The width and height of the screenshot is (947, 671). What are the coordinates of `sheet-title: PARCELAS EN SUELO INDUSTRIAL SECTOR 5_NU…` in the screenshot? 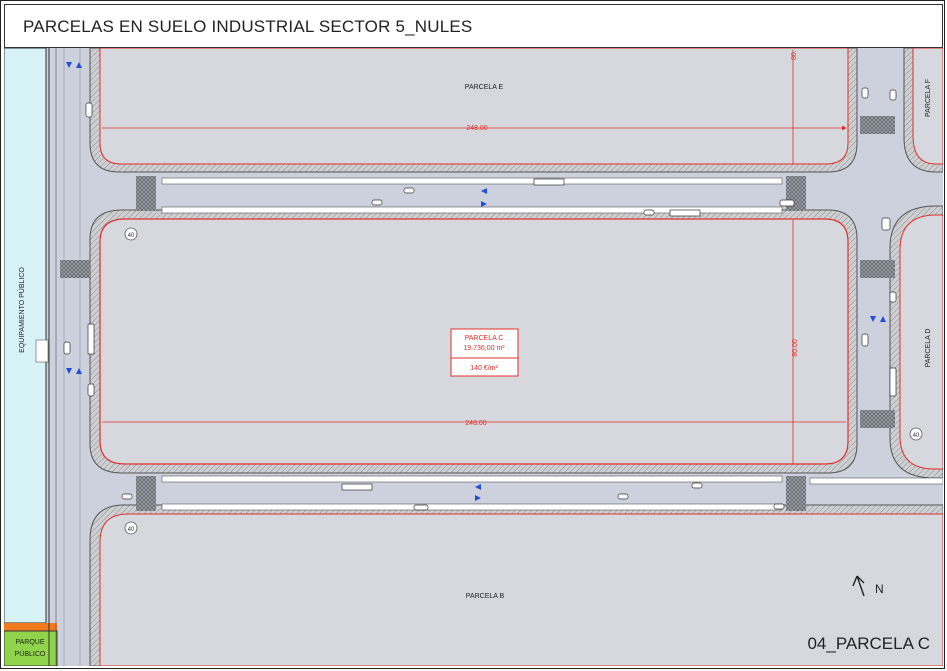 It's located at (248, 26).